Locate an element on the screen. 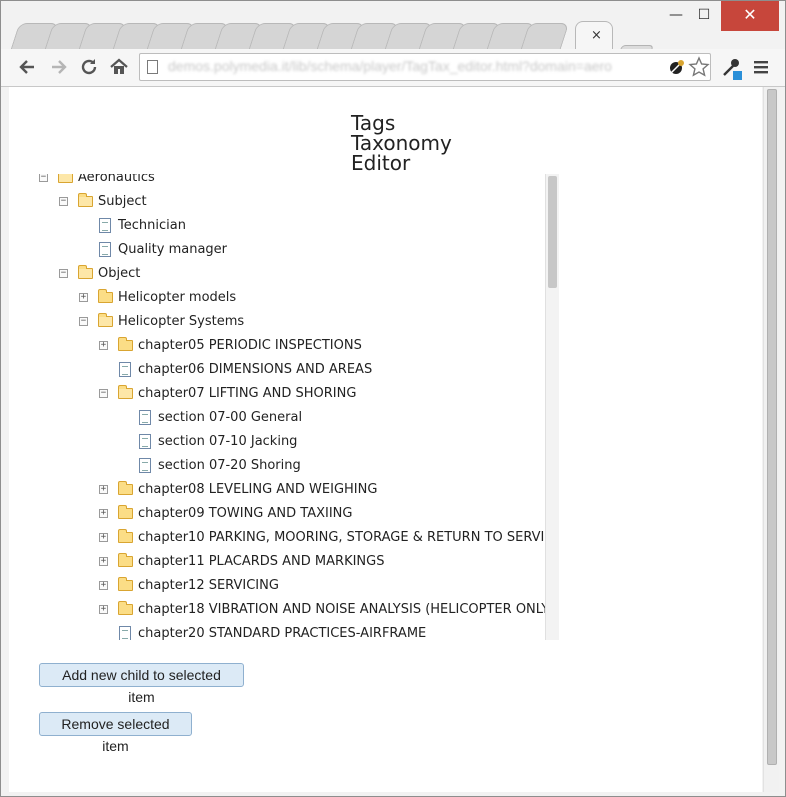 The width and height of the screenshot is (786, 797). tree-node: − Helicopter Systems is located at coordinates (319, 322).